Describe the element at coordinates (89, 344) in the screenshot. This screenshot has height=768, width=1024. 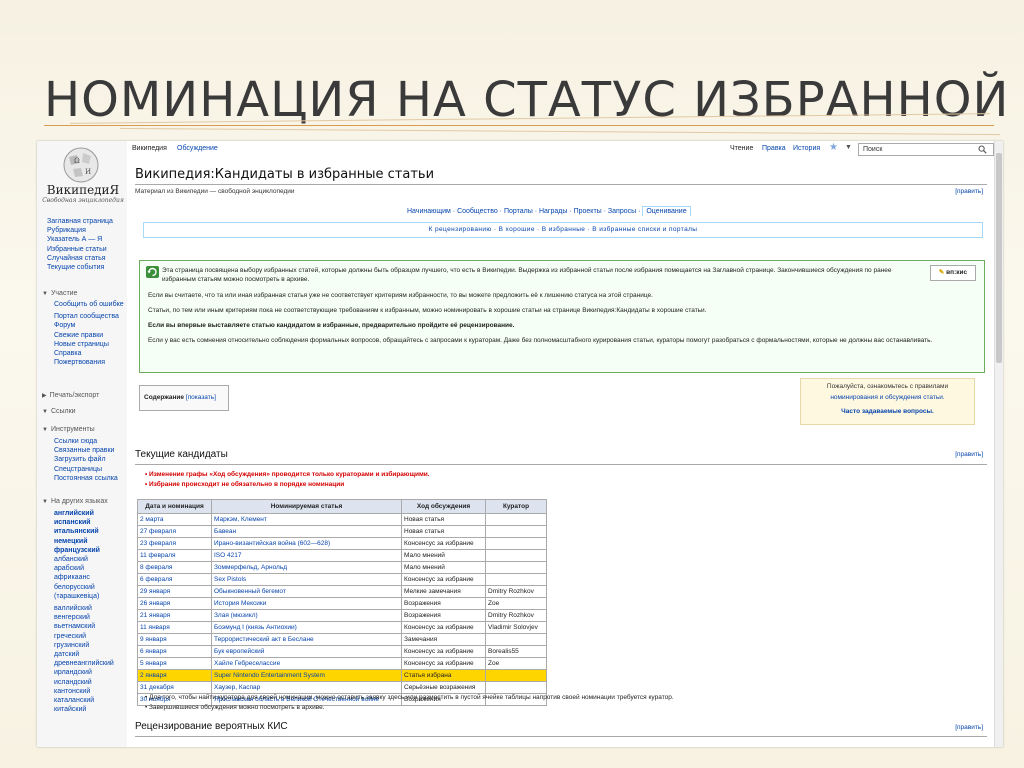
I see `sidebar-link: Новые страницы` at that location.